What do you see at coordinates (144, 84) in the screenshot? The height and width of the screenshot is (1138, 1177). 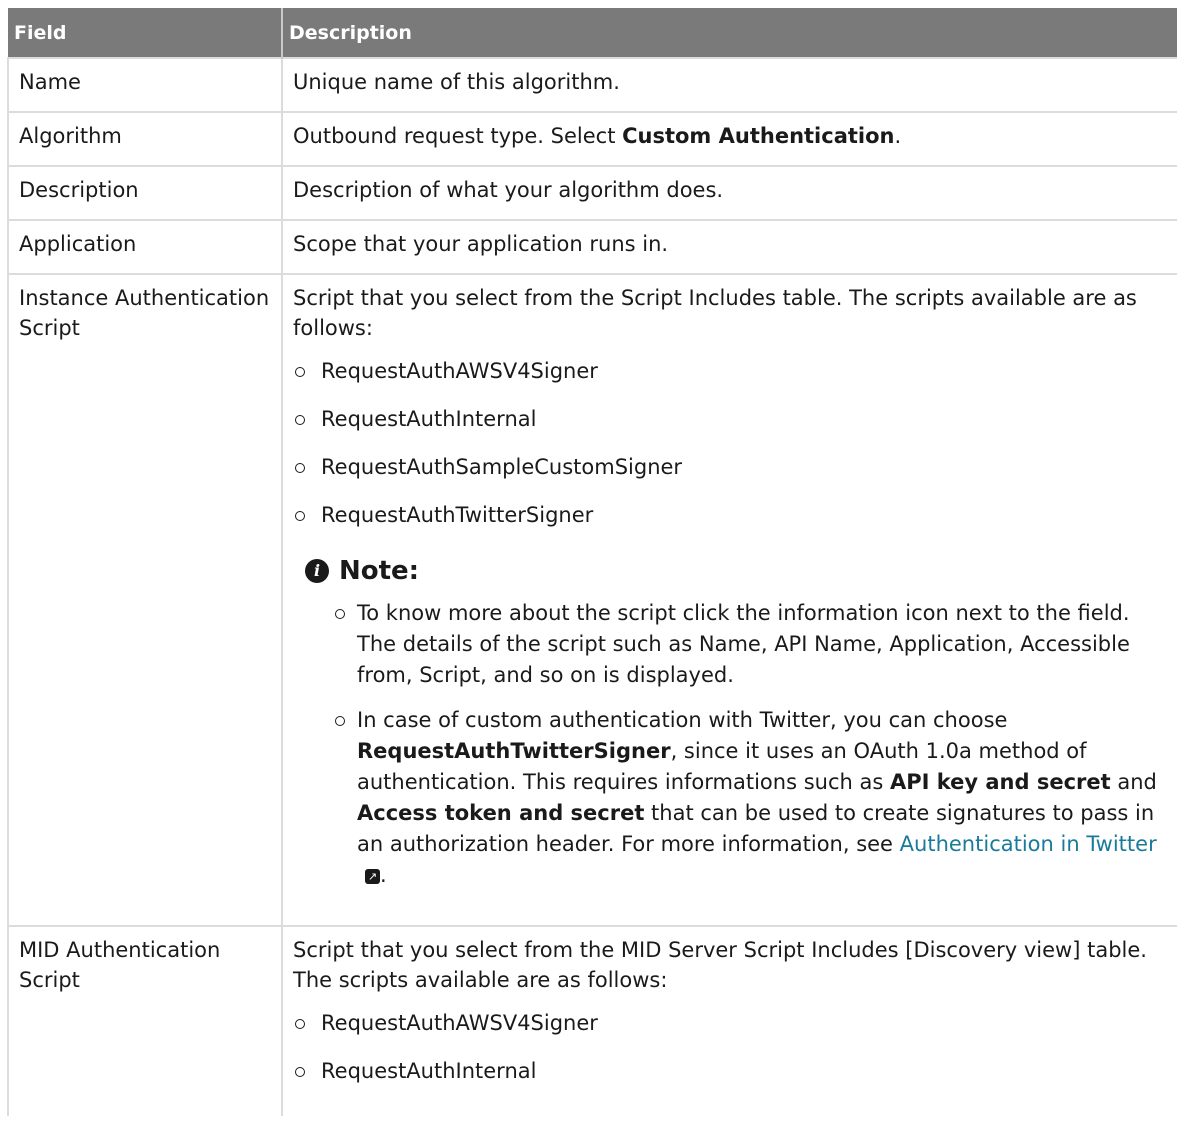 I see `field-cell: Name` at bounding box center [144, 84].